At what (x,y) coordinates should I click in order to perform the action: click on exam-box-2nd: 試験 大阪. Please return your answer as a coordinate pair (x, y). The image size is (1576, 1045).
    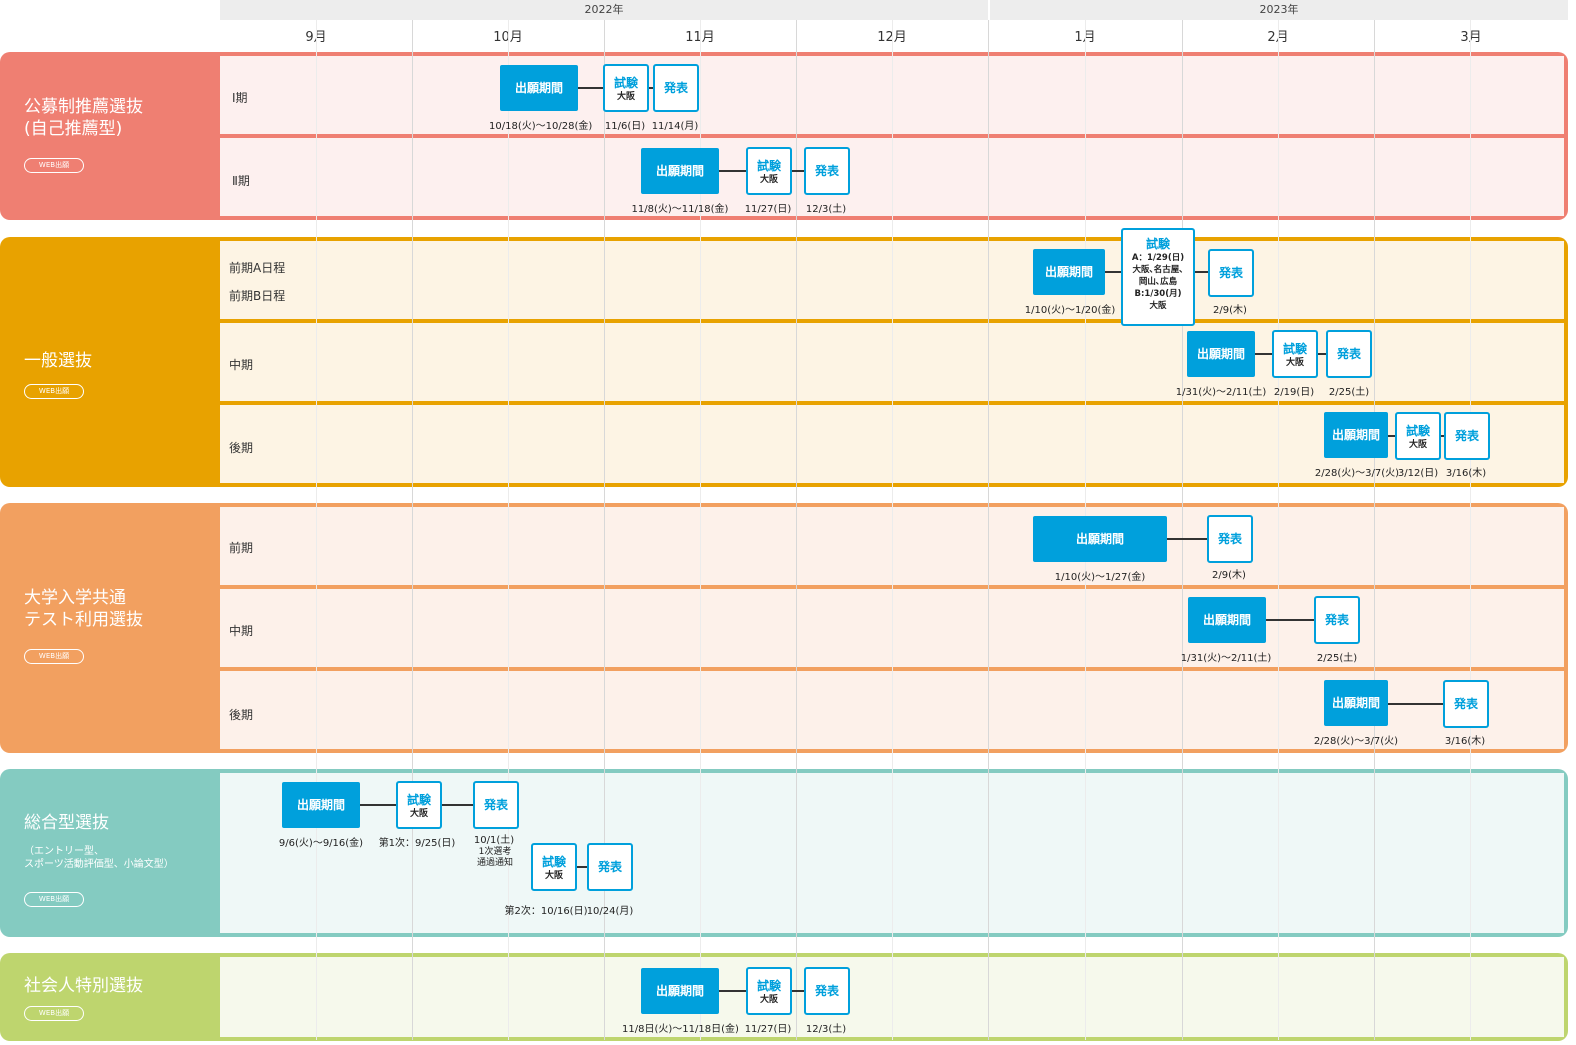
    Looking at the image, I should click on (554, 867).